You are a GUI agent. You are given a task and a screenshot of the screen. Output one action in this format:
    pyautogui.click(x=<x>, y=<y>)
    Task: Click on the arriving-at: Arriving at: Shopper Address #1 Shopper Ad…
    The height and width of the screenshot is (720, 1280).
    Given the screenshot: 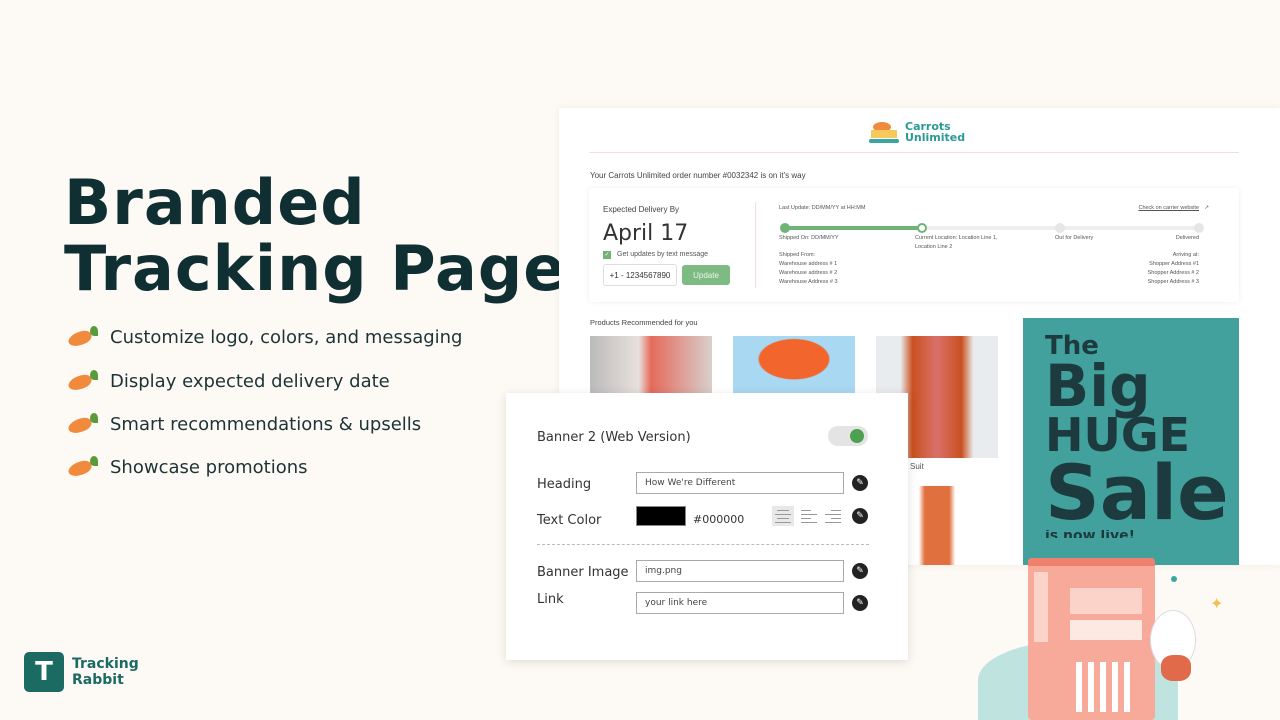 What is the action you would take?
    pyautogui.click(x=1173, y=268)
    